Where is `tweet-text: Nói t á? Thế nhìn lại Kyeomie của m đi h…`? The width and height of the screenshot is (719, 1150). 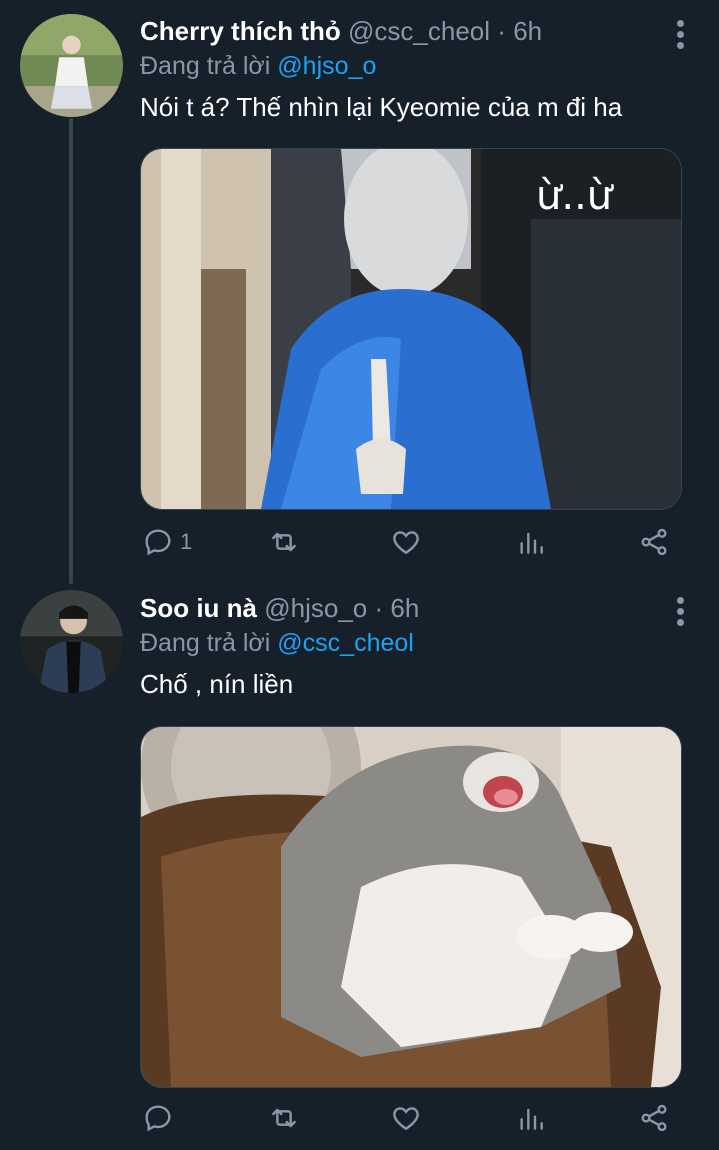
tweet-text: Nói t á? Thế nhìn lại Kyeomie của m đi h… is located at coordinates (381, 107).